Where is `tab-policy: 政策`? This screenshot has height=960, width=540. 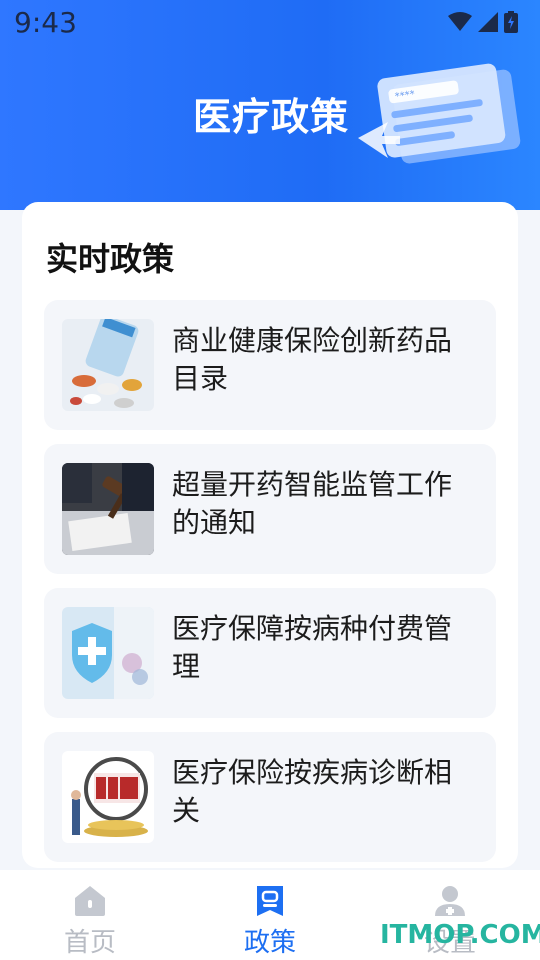 tab-policy: 政策 is located at coordinates (270, 915).